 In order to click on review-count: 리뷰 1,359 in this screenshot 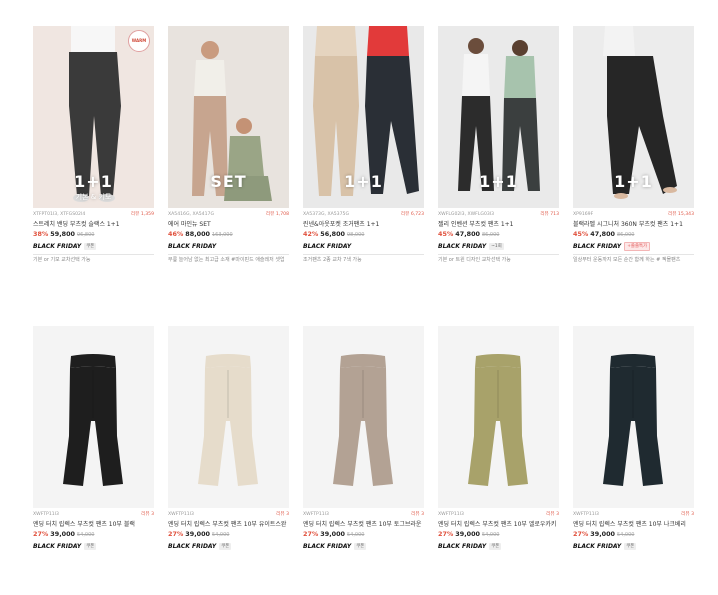, I will do `click(142, 215)`.